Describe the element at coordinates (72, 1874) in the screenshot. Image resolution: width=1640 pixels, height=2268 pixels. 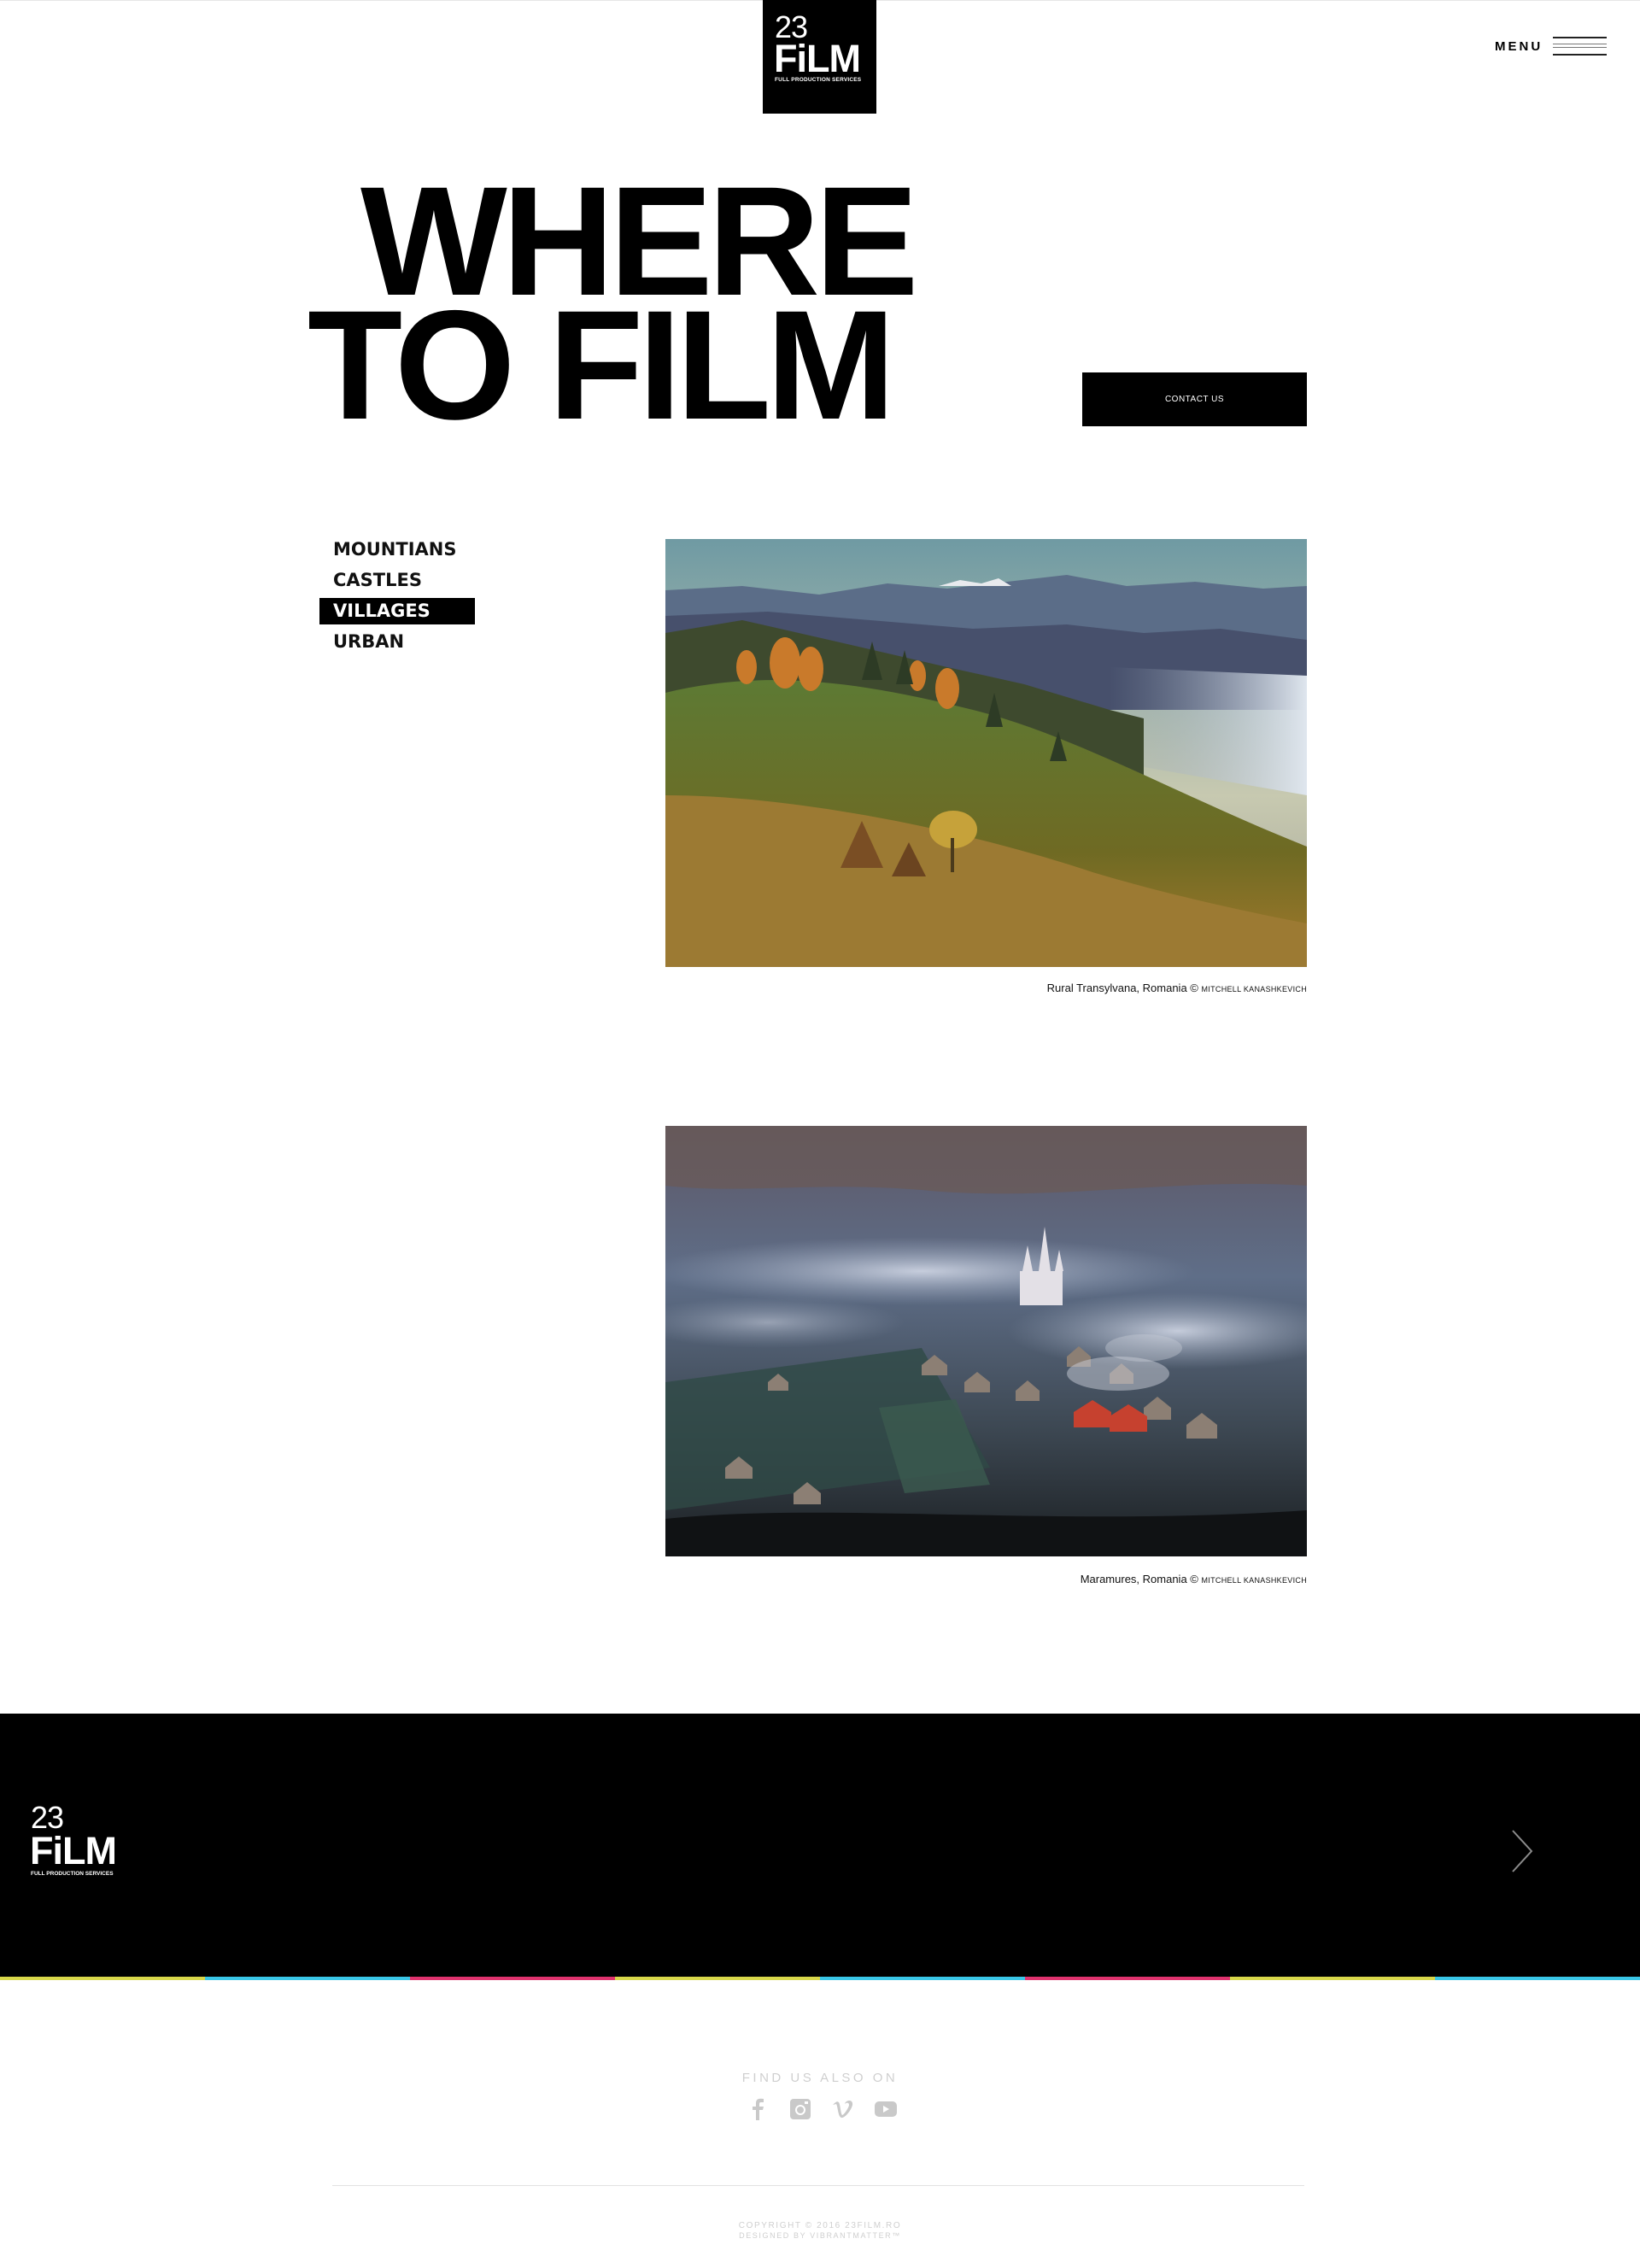
I see `footer-logo-tagline: FULL PRODUCTION SERVICES` at that location.